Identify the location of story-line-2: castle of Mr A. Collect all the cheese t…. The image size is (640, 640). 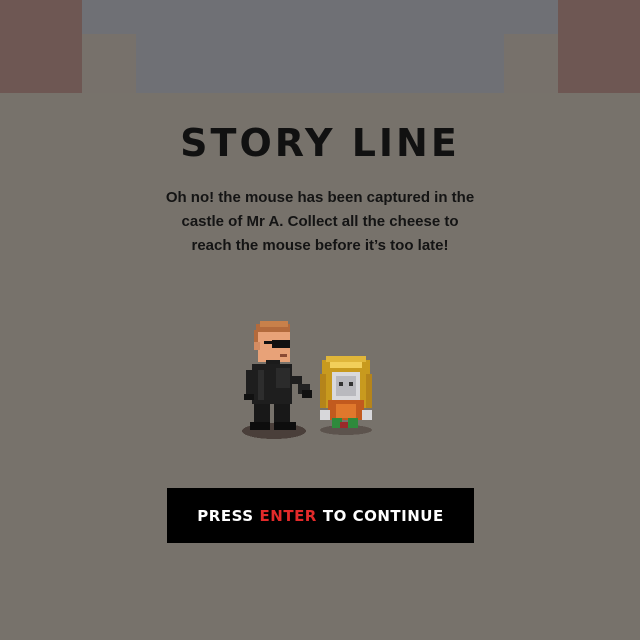
(320, 221).